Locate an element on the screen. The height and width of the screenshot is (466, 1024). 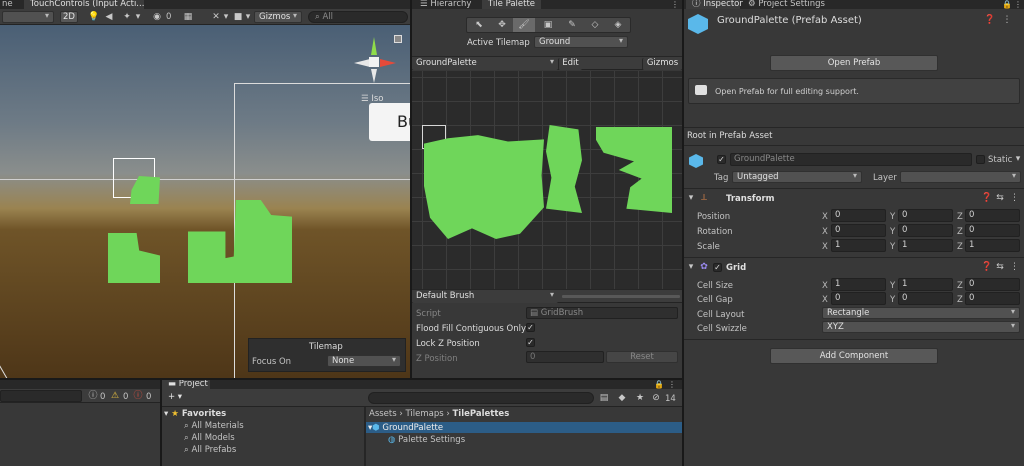
transform-menu-icon: ⋮ is located at coordinates (1014, 198).